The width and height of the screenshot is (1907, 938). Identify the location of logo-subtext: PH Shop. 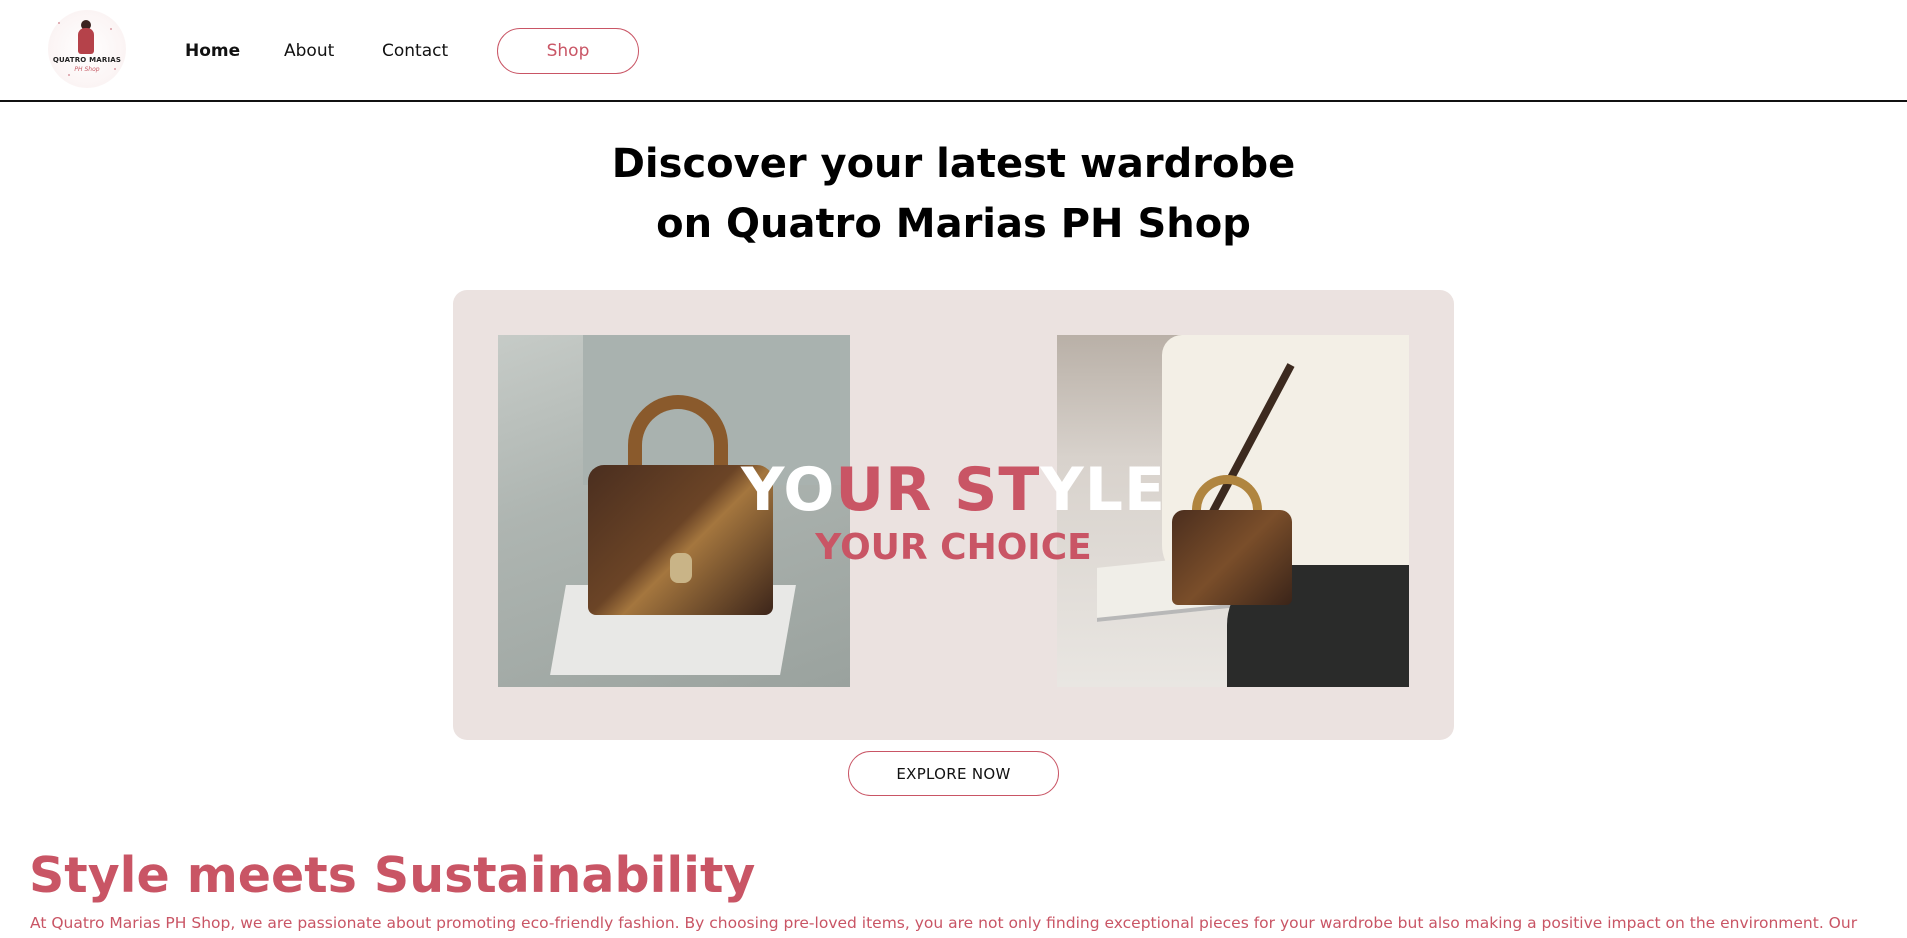
(87, 69).